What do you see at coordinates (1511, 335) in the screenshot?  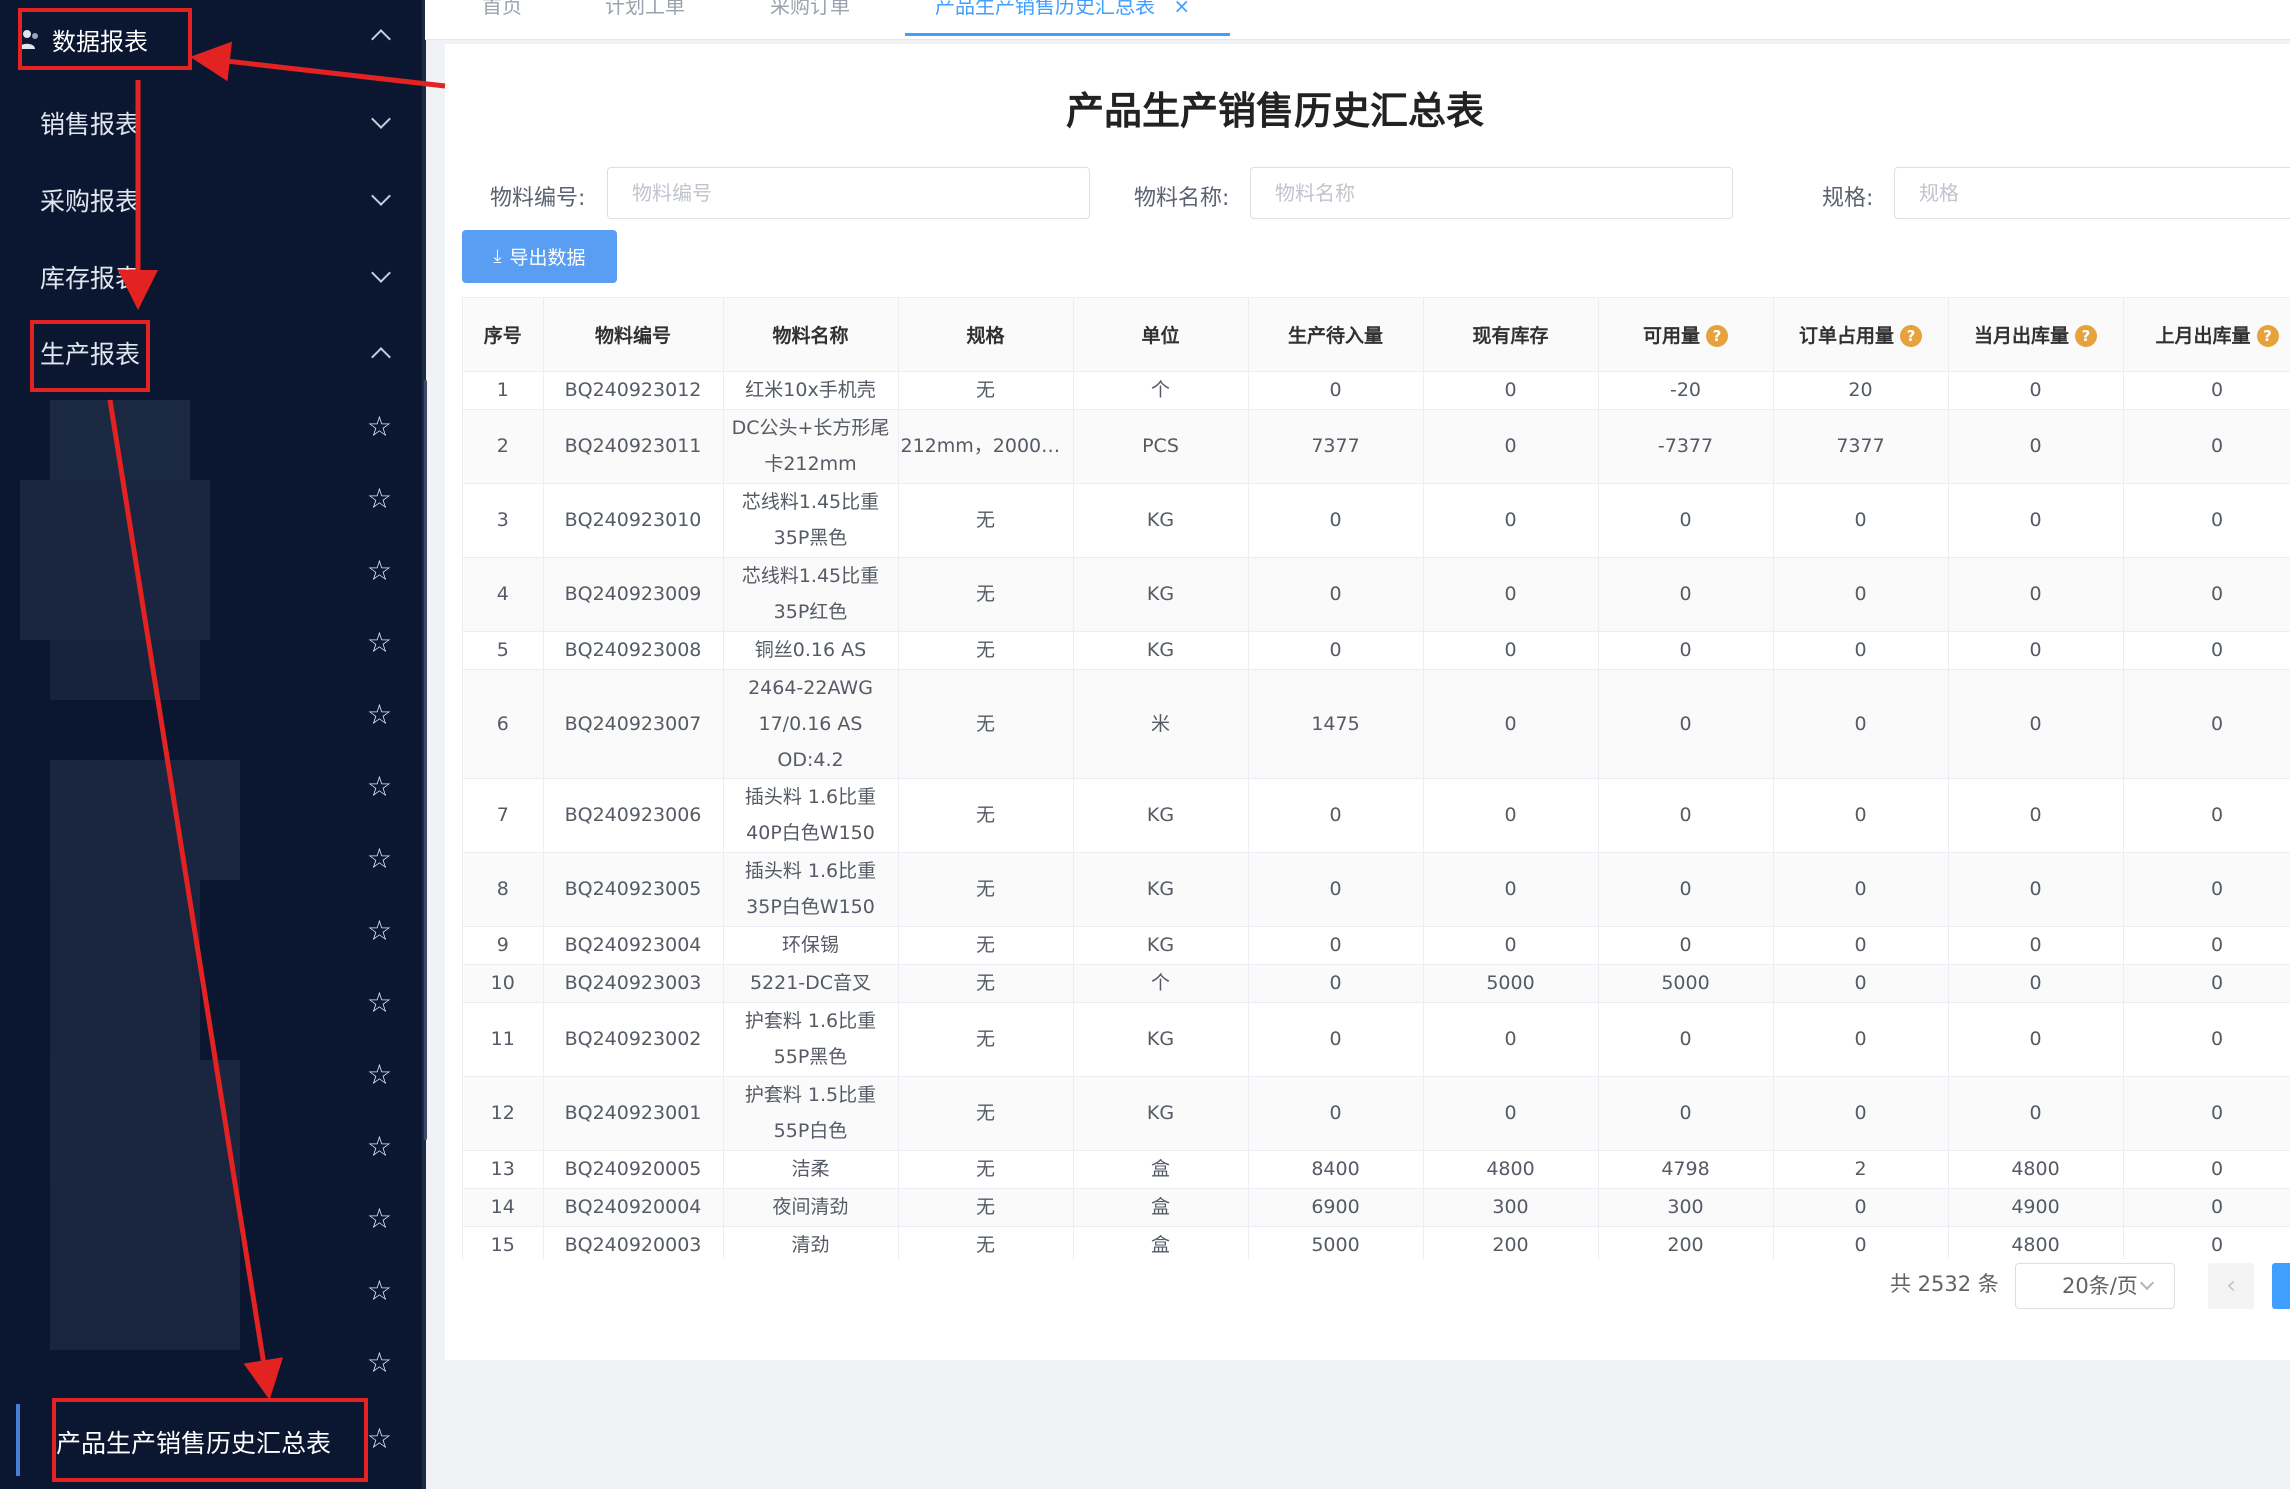 I see `col-header: 现有库存` at bounding box center [1511, 335].